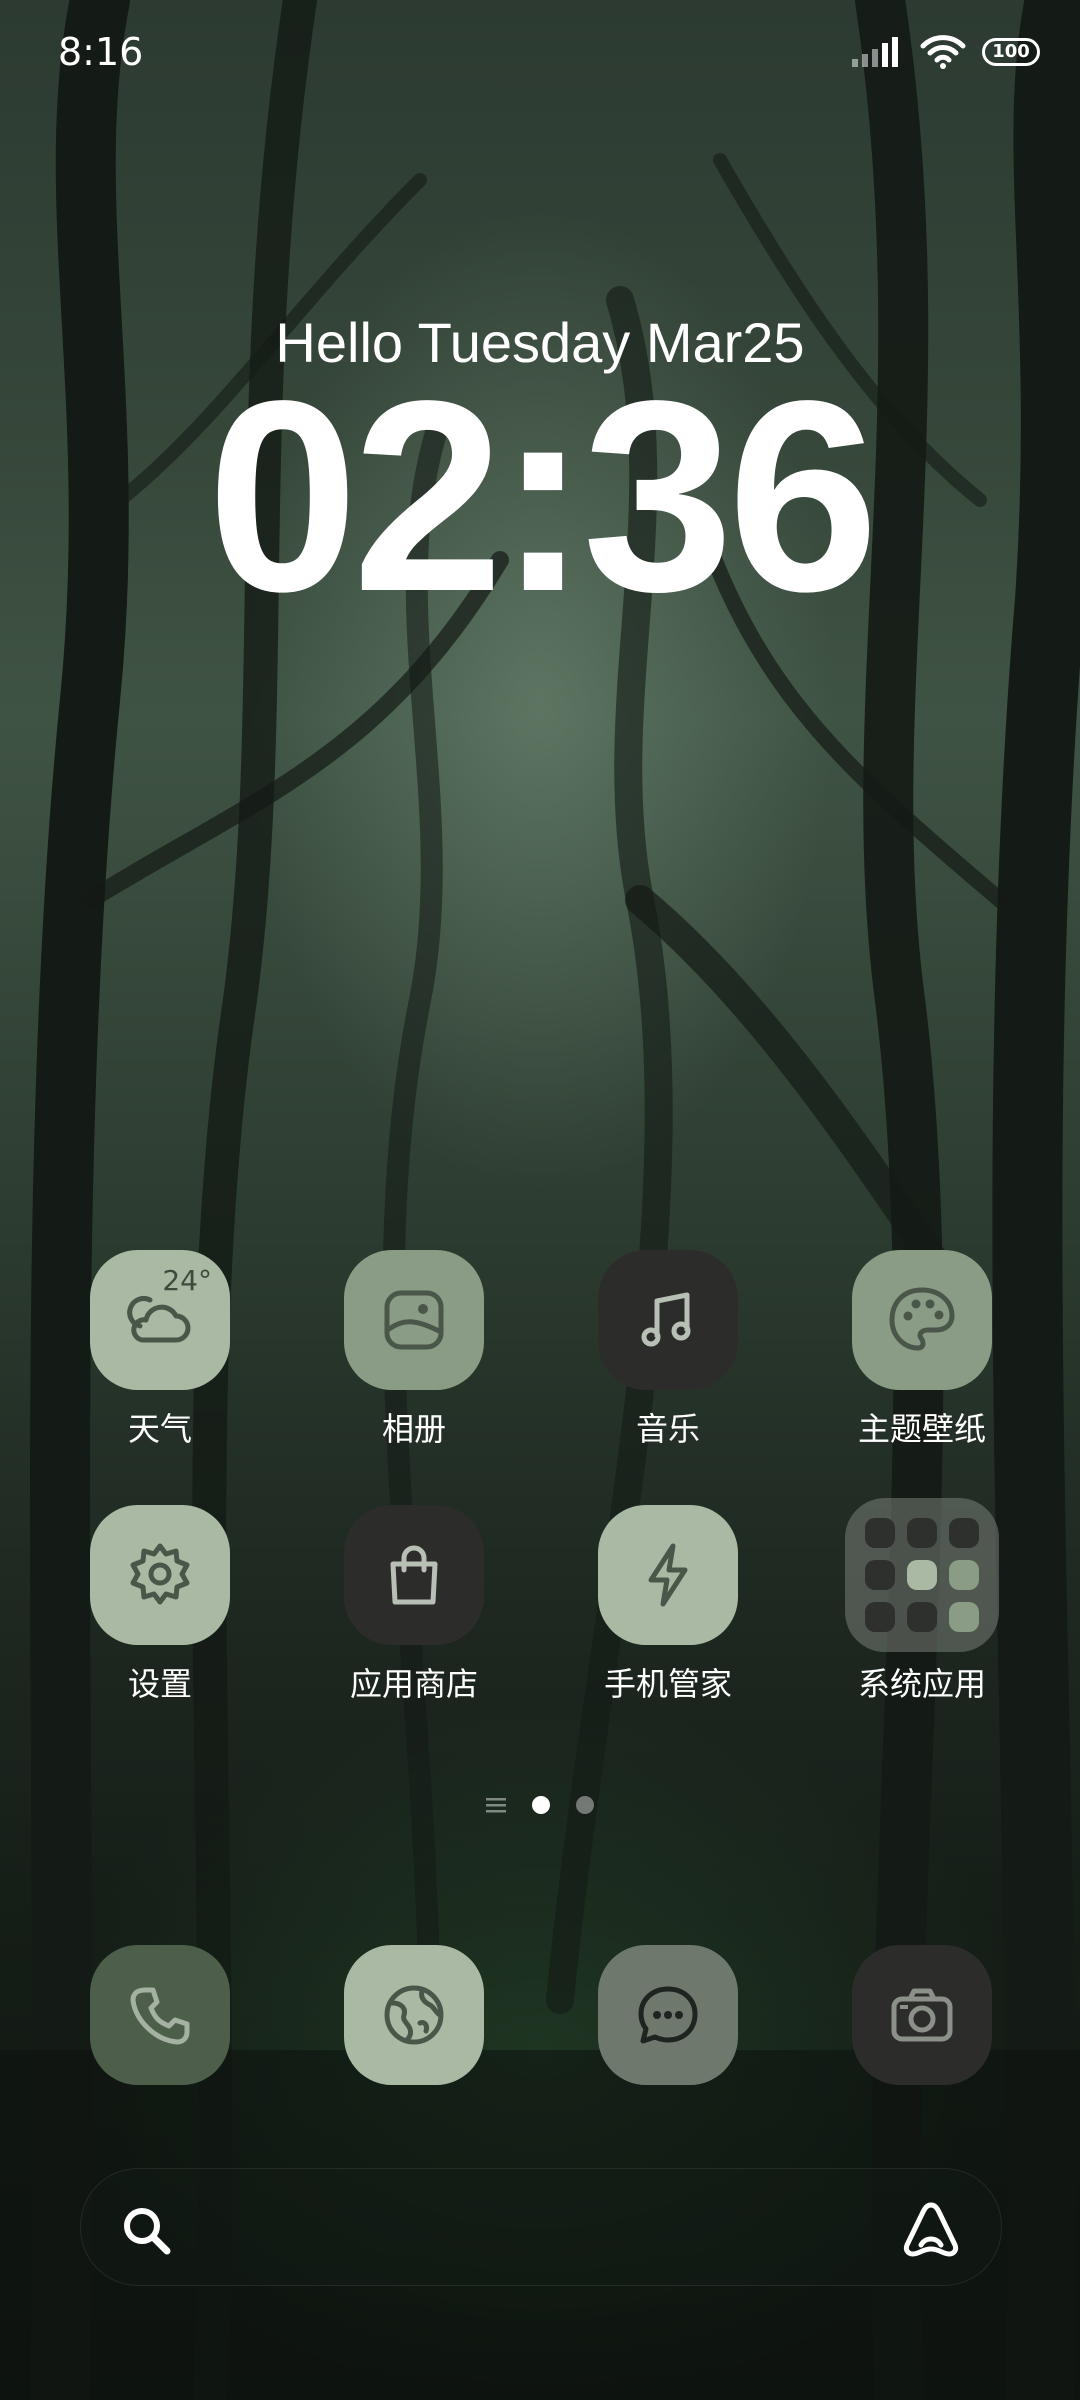 This screenshot has height=2400, width=1080. What do you see at coordinates (667, 1684) in the screenshot?
I see `app-label: 手机管家` at bounding box center [667, 1684].